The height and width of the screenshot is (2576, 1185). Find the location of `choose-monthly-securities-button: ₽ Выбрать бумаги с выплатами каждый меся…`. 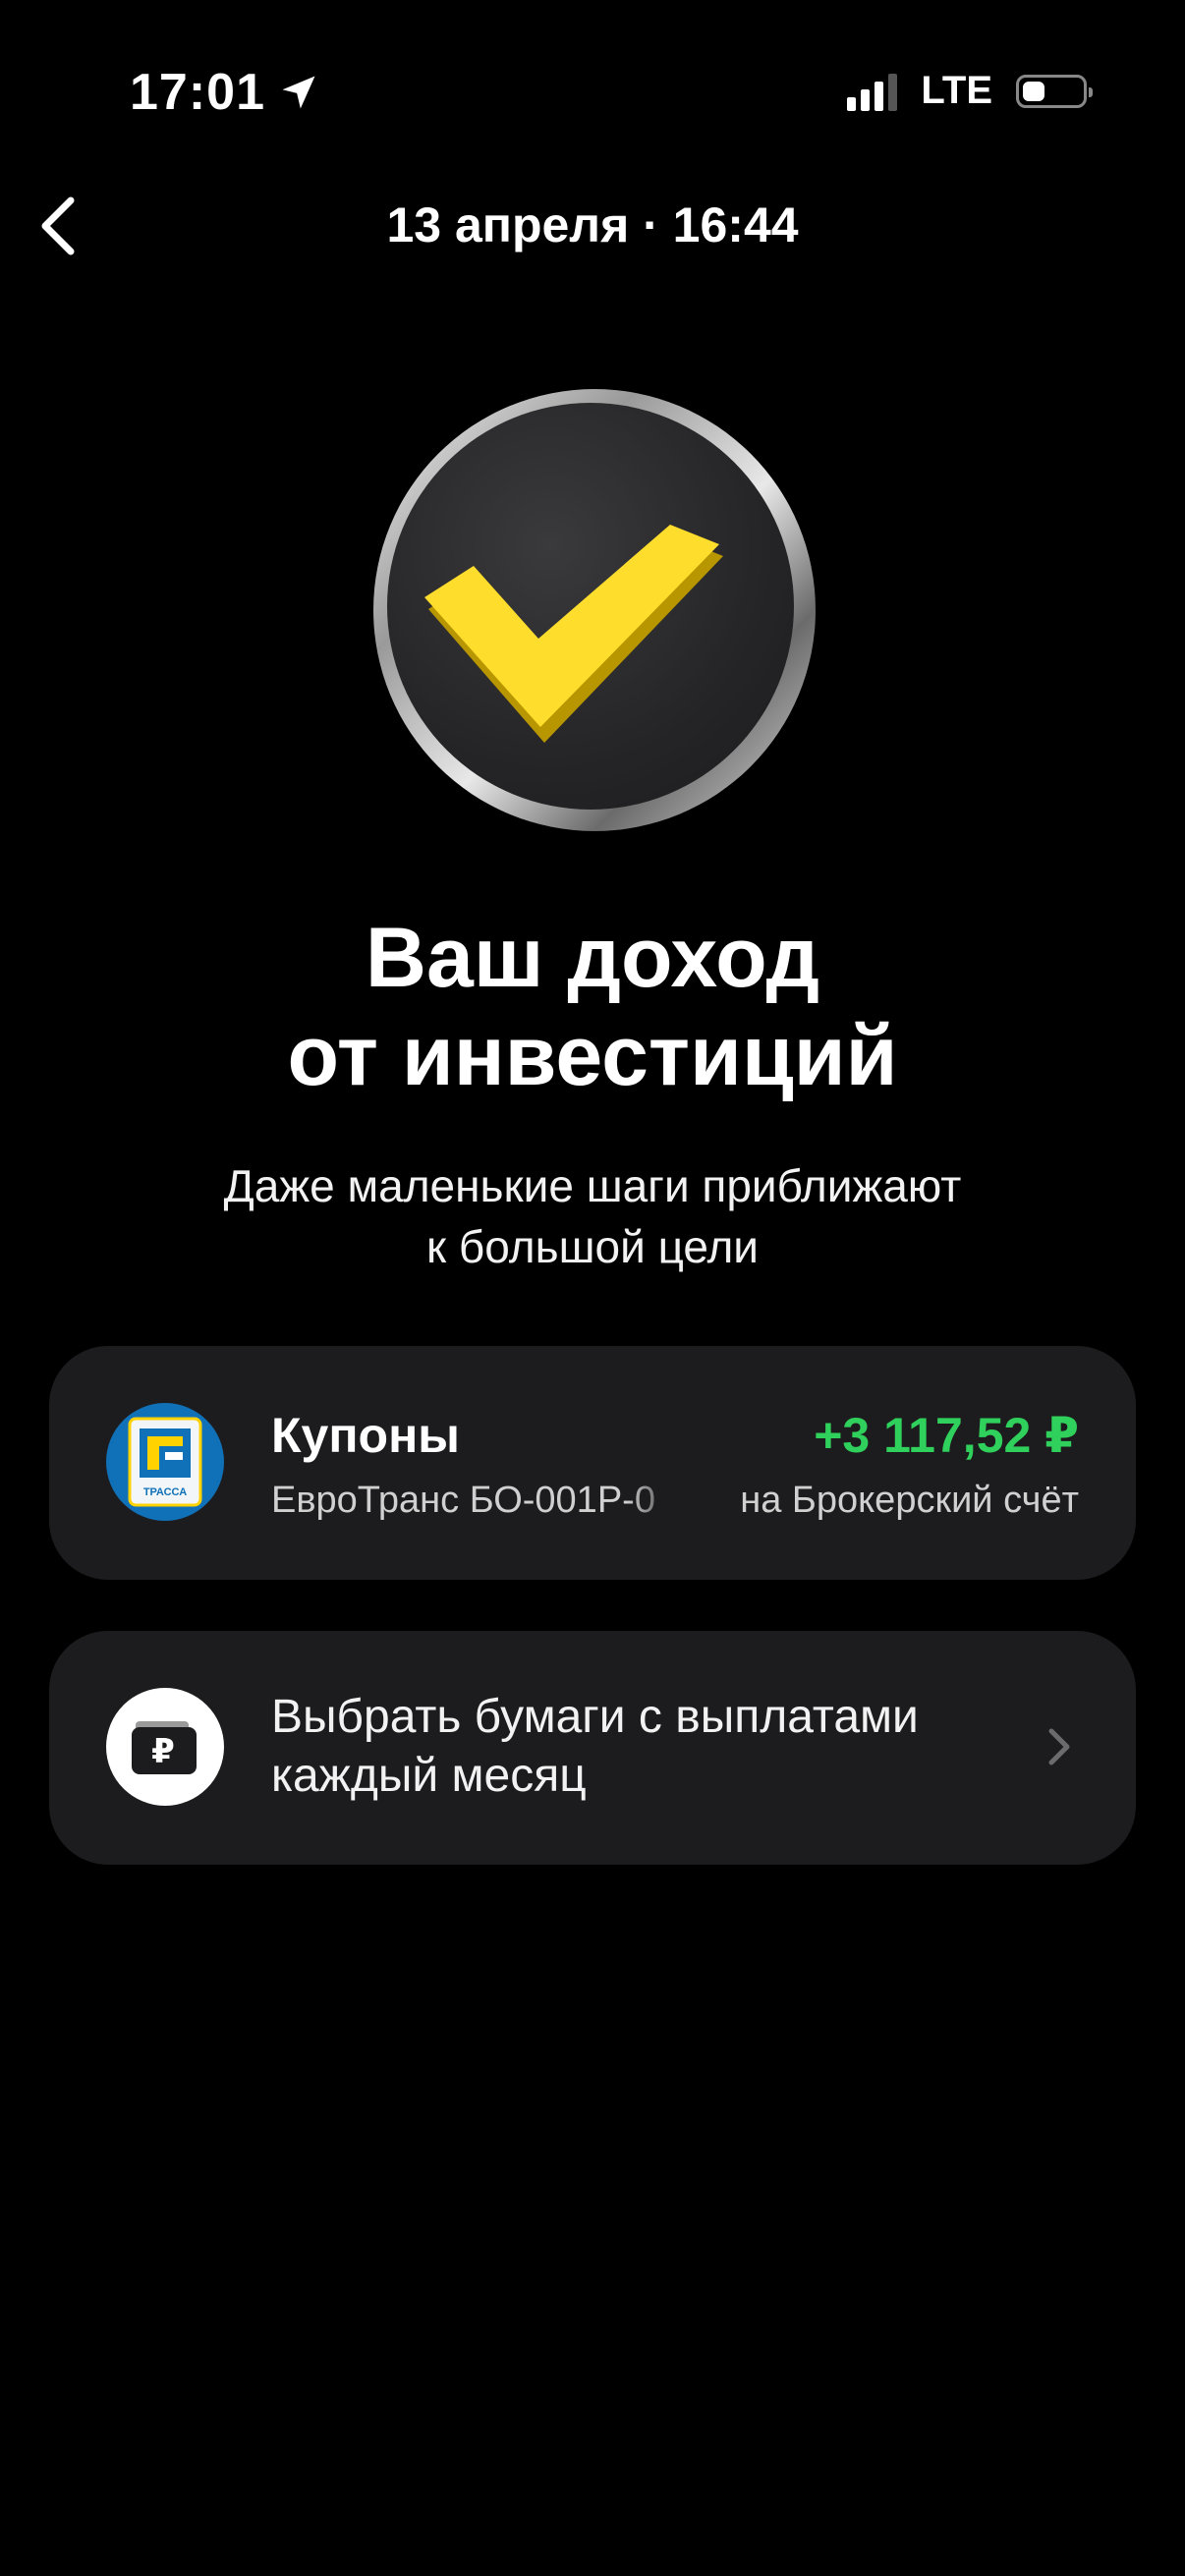

choose-monthly-securities-button: ₽ Выбрать бумаги с выплатами каждый меся… is located at coordinates (592, 1748).